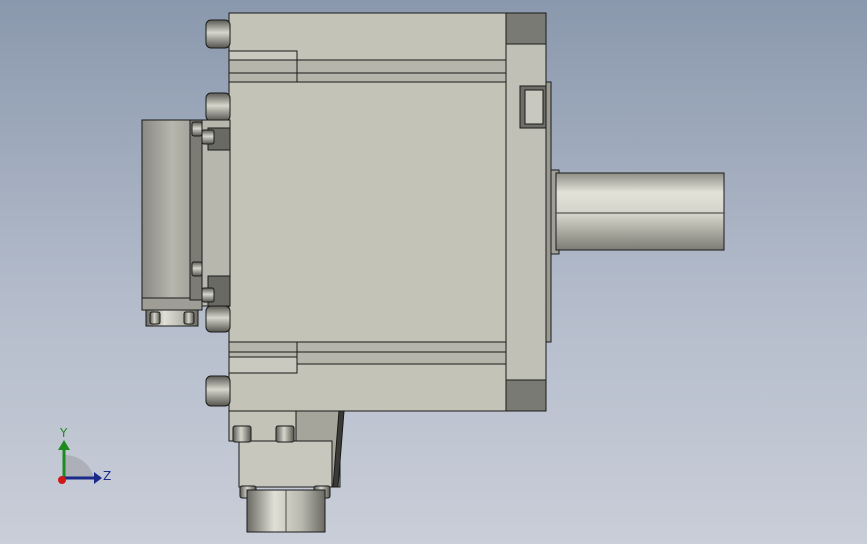  Describe the element at coordinates (218, 319) in the screenshot. I see `rear-bolt-lower` at that location.